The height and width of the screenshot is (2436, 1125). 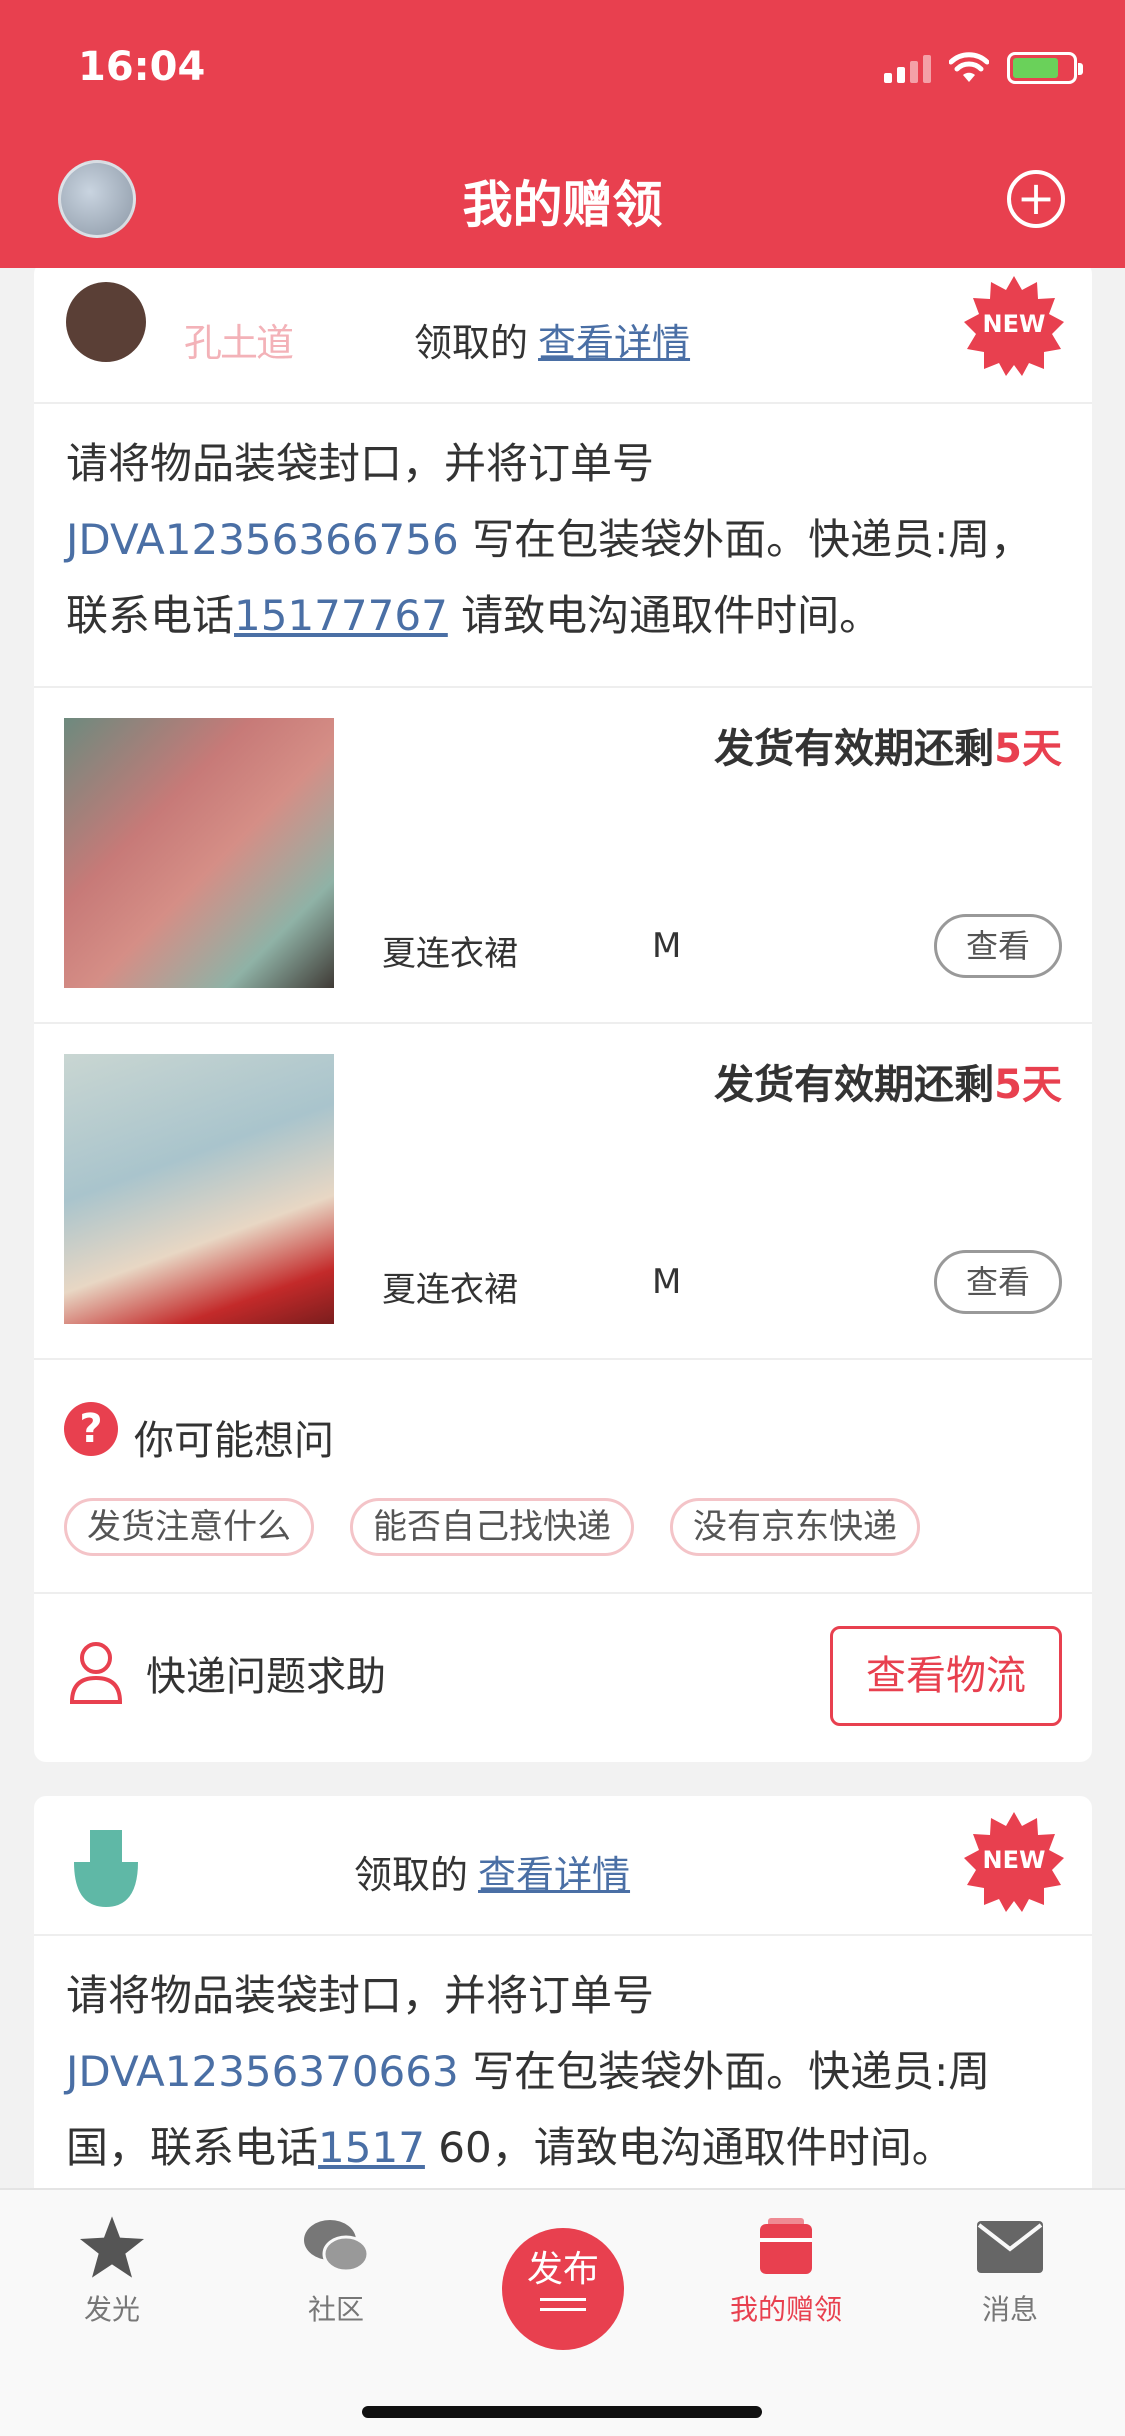 What do you see at coordinates (946, 1676) in the screenshot?
I see `view-logistics-button: 查看物流` at bounding box center [946, 1676].